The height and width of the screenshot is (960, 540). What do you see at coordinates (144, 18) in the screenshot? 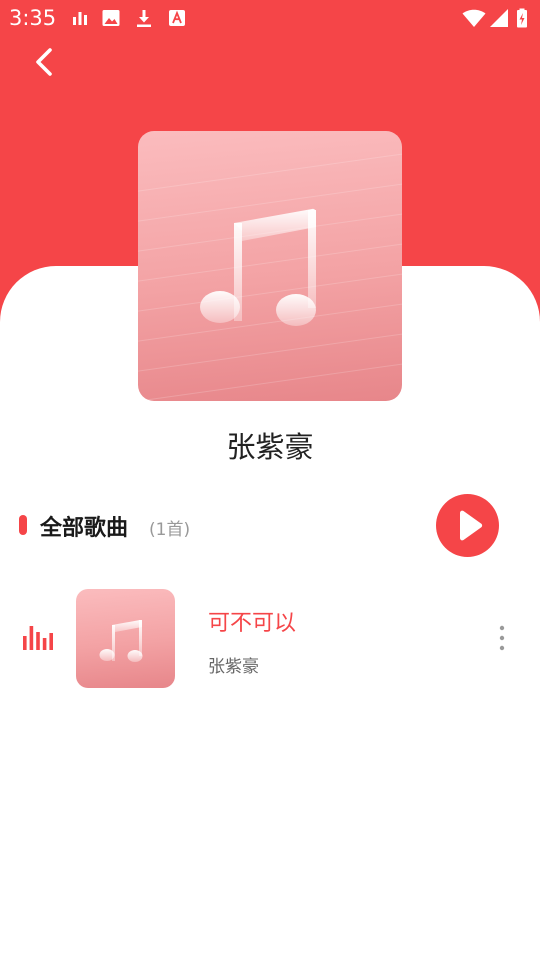
I see `download-icon` at bounding box center [144, 18].